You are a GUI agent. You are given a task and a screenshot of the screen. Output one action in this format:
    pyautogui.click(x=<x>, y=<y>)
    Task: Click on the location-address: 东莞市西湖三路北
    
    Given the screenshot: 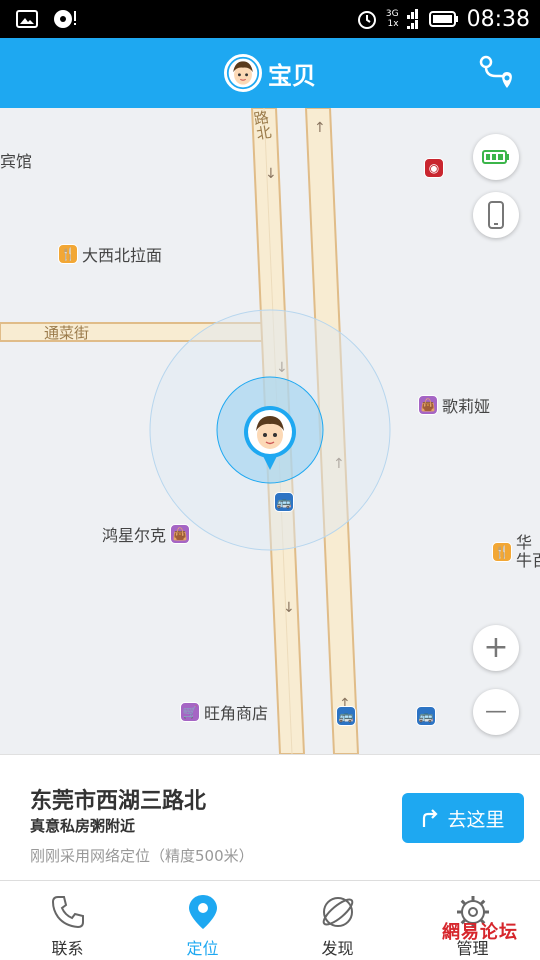 What is the action you would take?
    pyautogui.click(x=118, y=801)
    